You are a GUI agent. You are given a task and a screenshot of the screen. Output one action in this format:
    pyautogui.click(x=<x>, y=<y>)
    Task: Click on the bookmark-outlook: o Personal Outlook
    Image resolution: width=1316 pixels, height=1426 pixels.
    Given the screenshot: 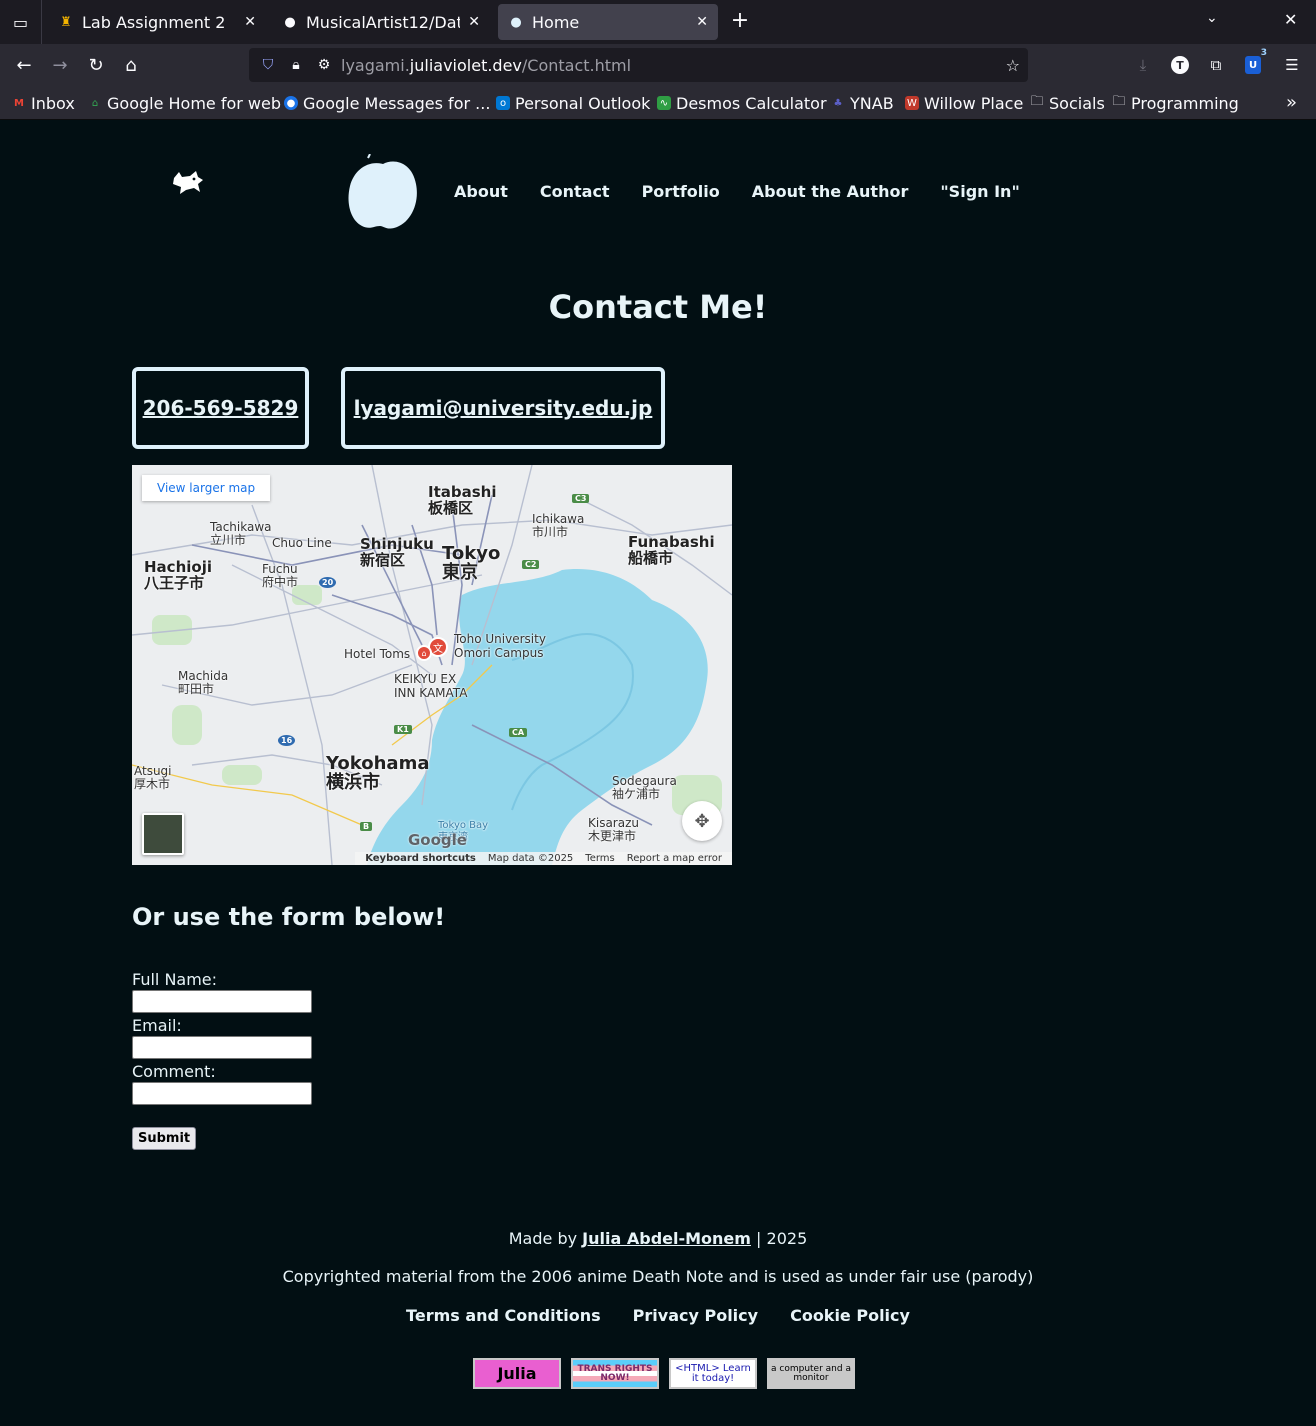 What is the action you would take?
    pyautogui.click(x=573, y=103)
    